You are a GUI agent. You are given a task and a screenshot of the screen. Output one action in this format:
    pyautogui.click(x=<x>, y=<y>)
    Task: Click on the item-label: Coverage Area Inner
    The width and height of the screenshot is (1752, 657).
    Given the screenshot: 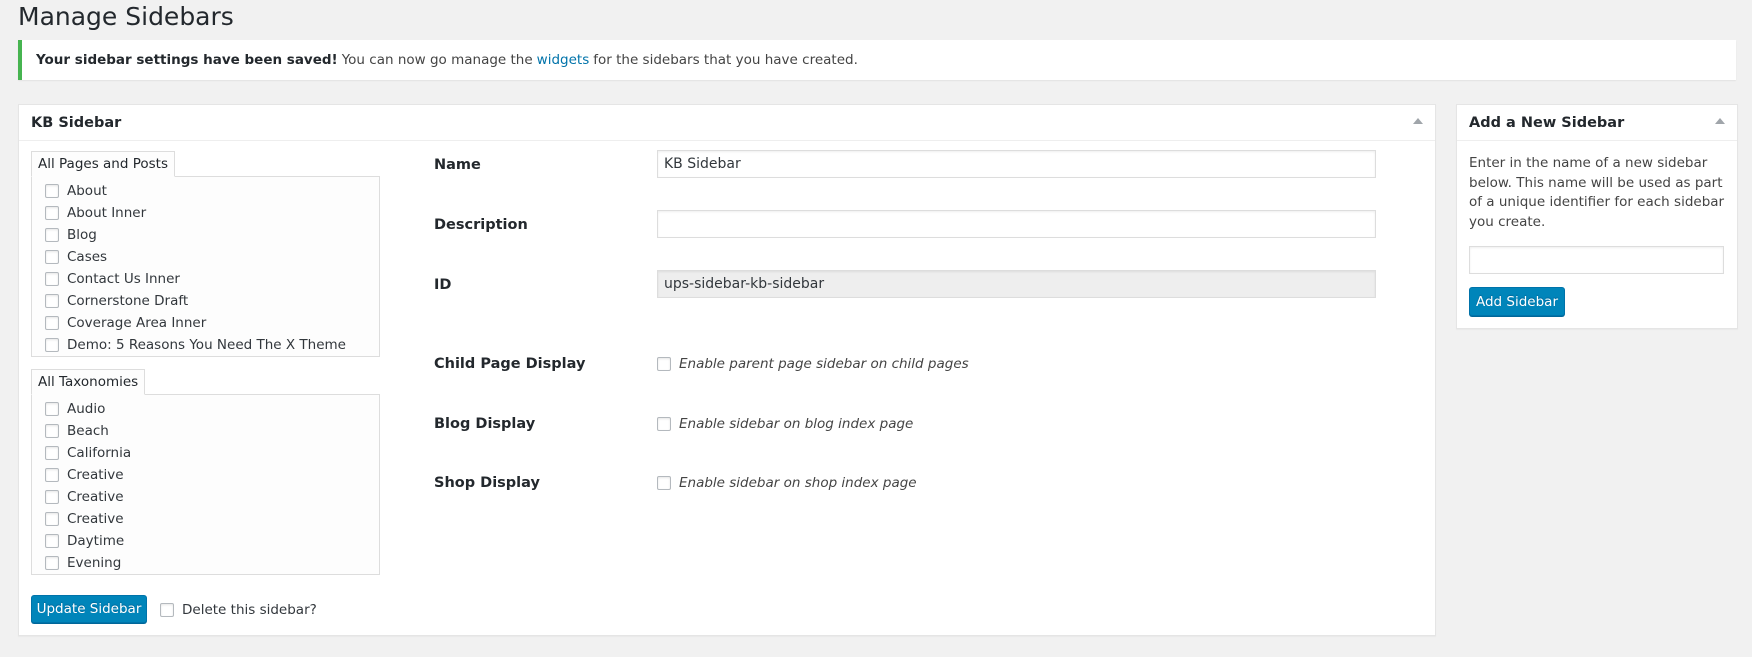 What is the action you would take?
    pyautogui.click(x=137, y=323)
    